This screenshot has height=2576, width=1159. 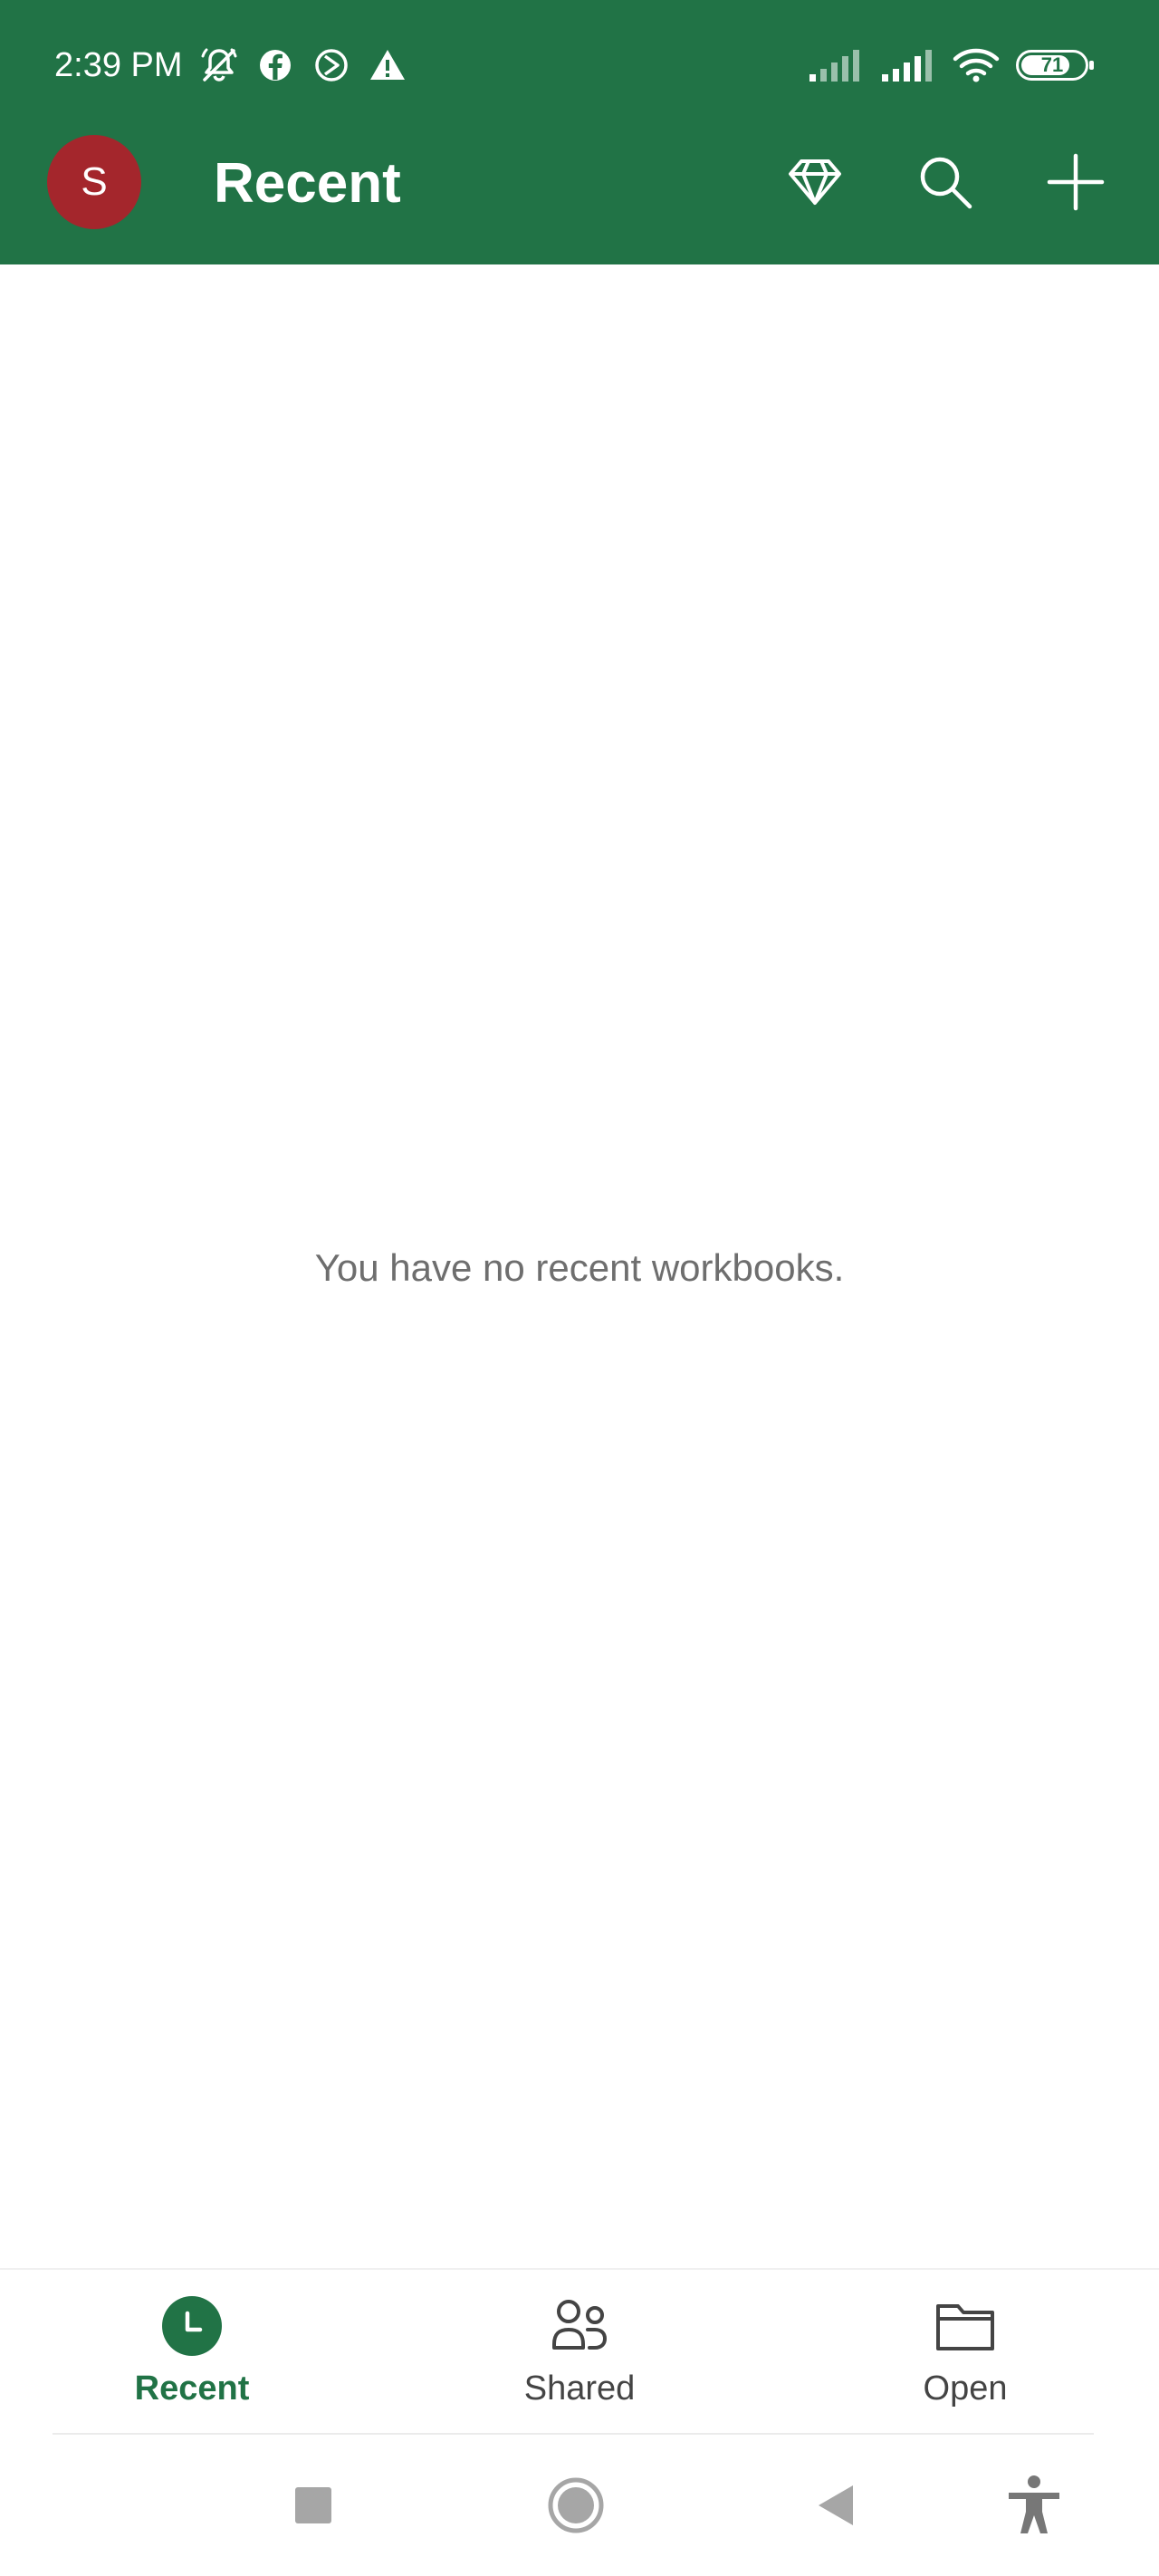 What do you see at coordinates (579, 197) in the screenshot?
I see `app-bar: S Recent` at bounding box center [579, 197].